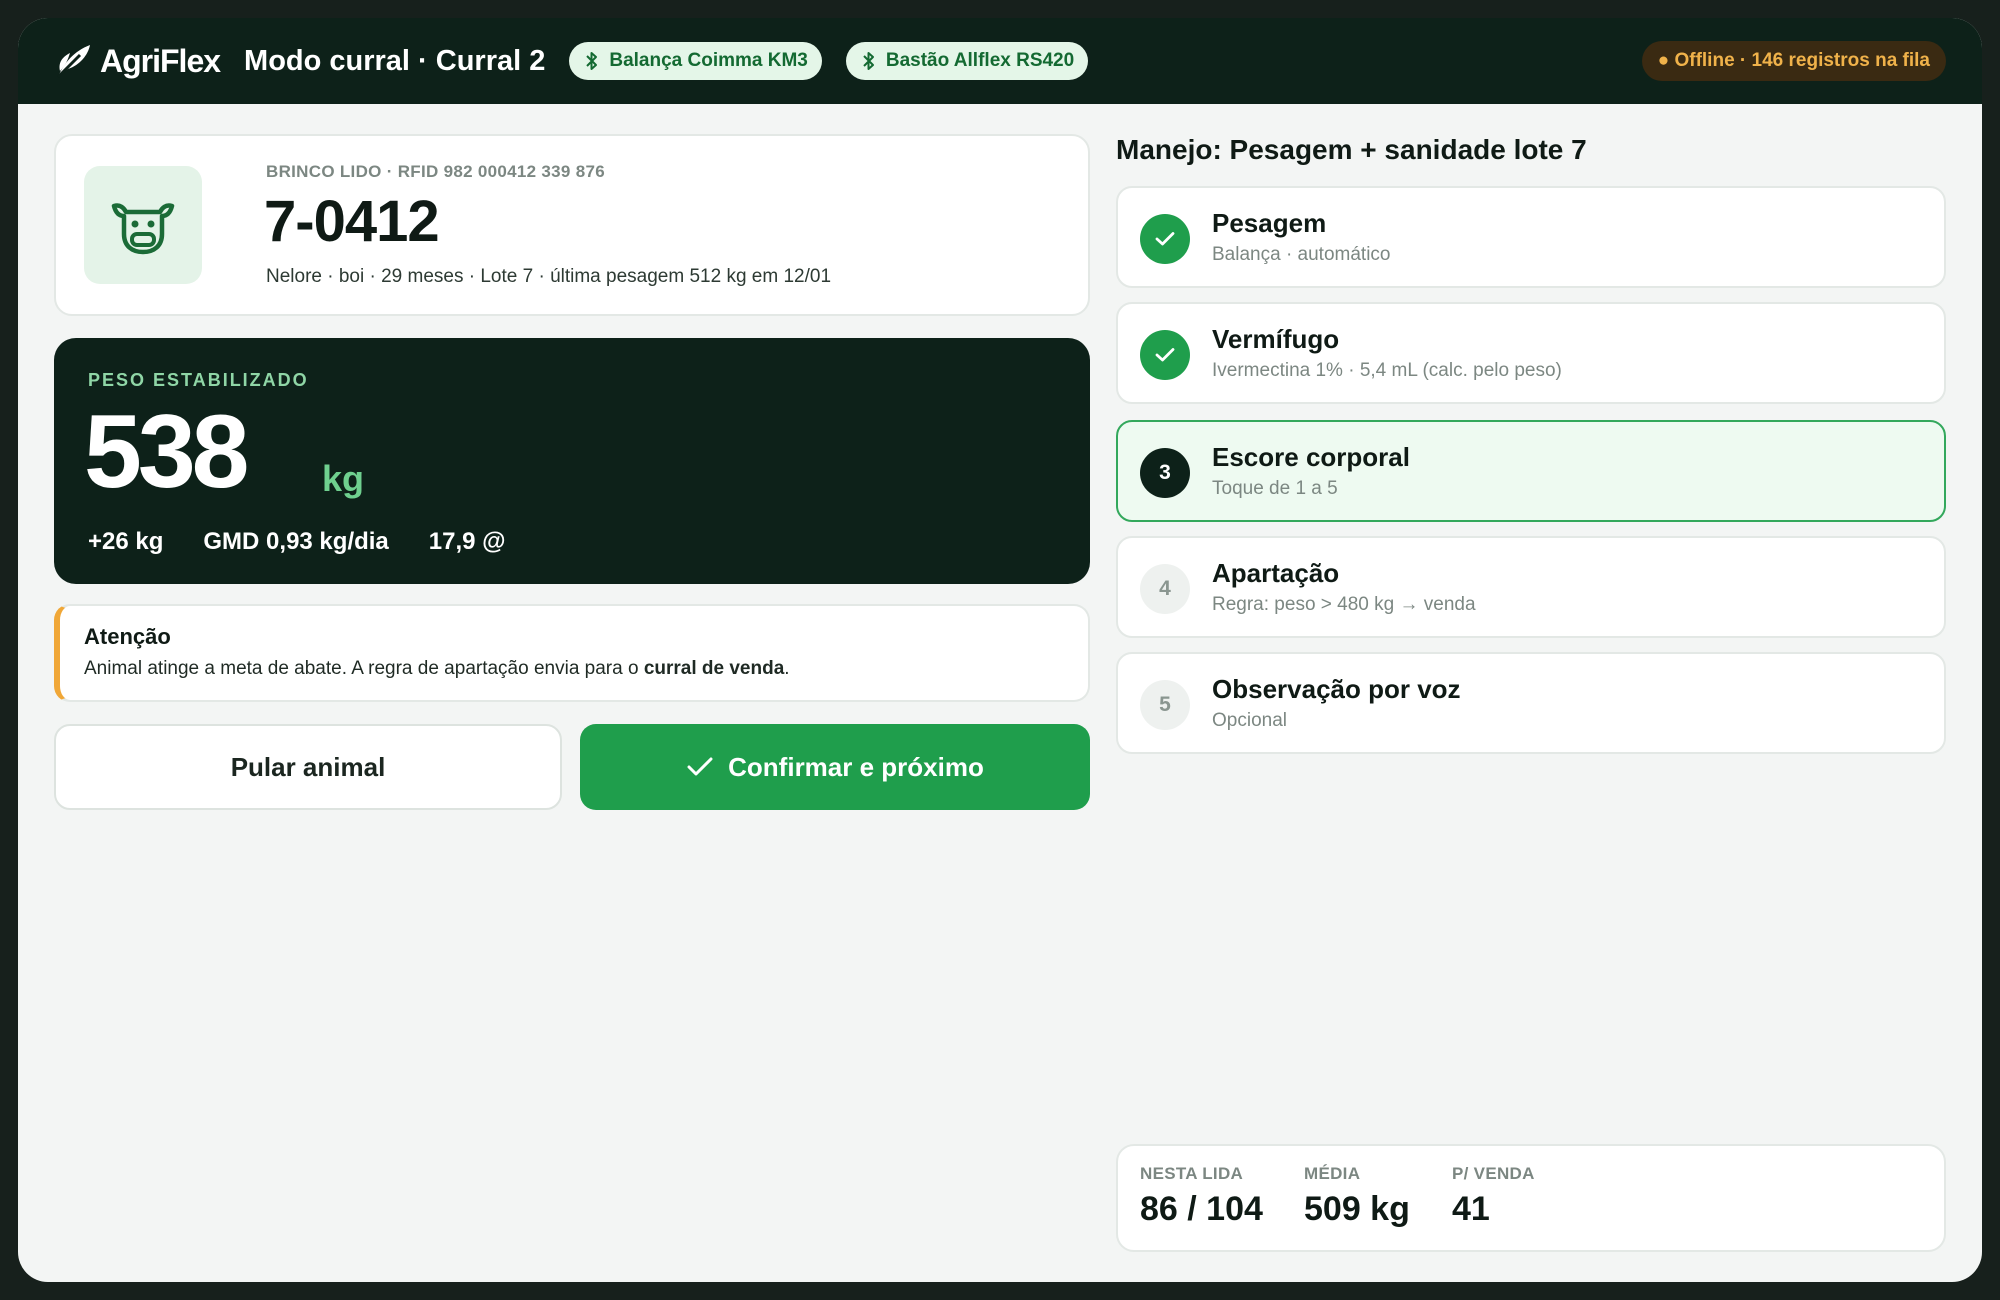 This screenshot has width=2000, height=1300. Describe the element at coordinates (1336, 689) in the screenshot. I see `step-title: Observação por voz` at that location.